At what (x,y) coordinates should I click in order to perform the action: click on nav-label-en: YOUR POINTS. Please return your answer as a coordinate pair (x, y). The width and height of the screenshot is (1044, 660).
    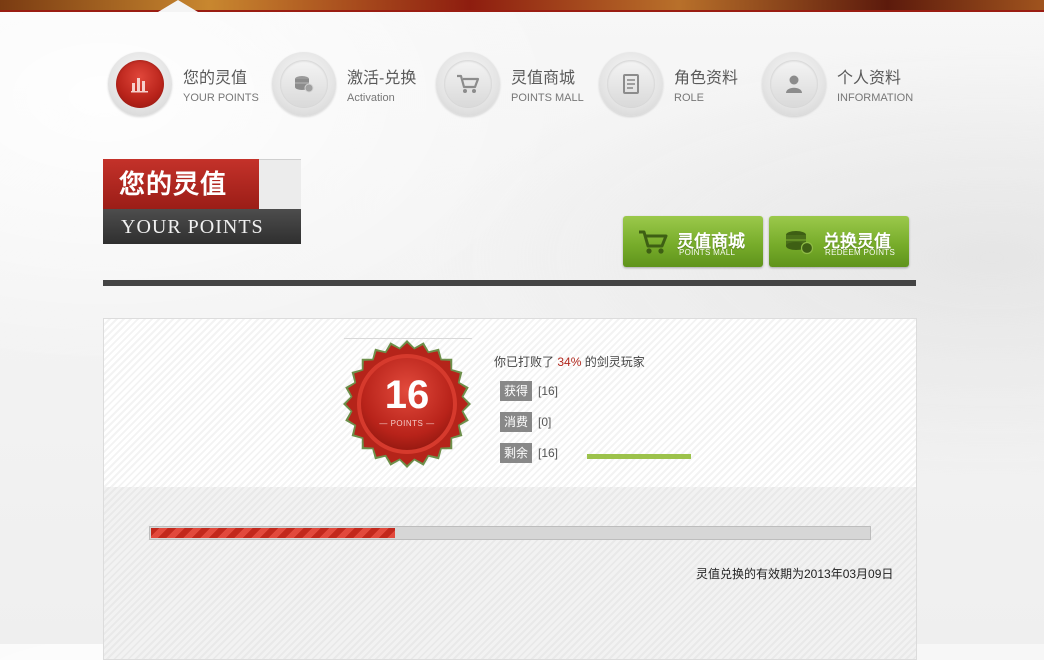
    Looking at the image, I should click on (221, 98).